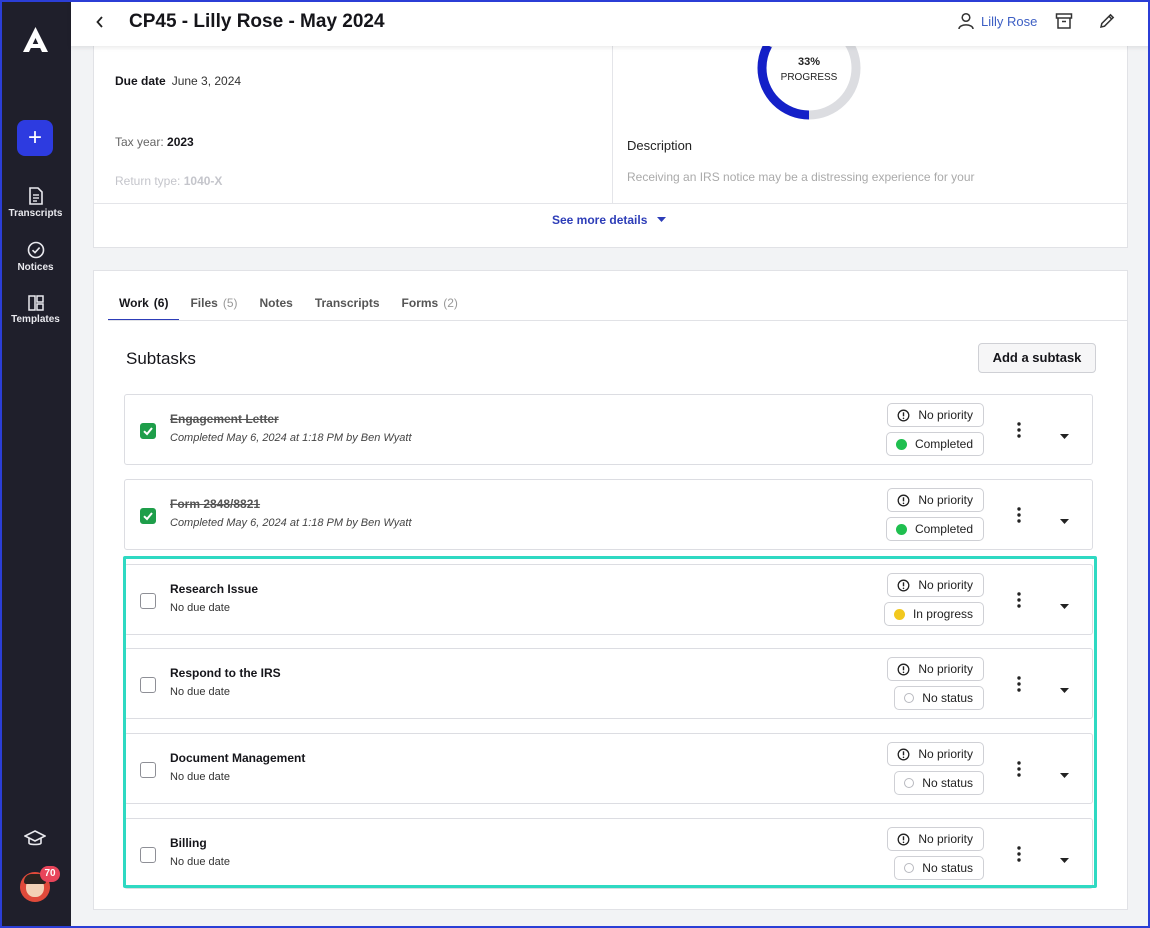 Image resolution: width=1150 pixels, height=928 pixels. What do you see at coordinates (660, 145) in the screenshot?
I see `description-title: Description` at bounding box center [660, 145].